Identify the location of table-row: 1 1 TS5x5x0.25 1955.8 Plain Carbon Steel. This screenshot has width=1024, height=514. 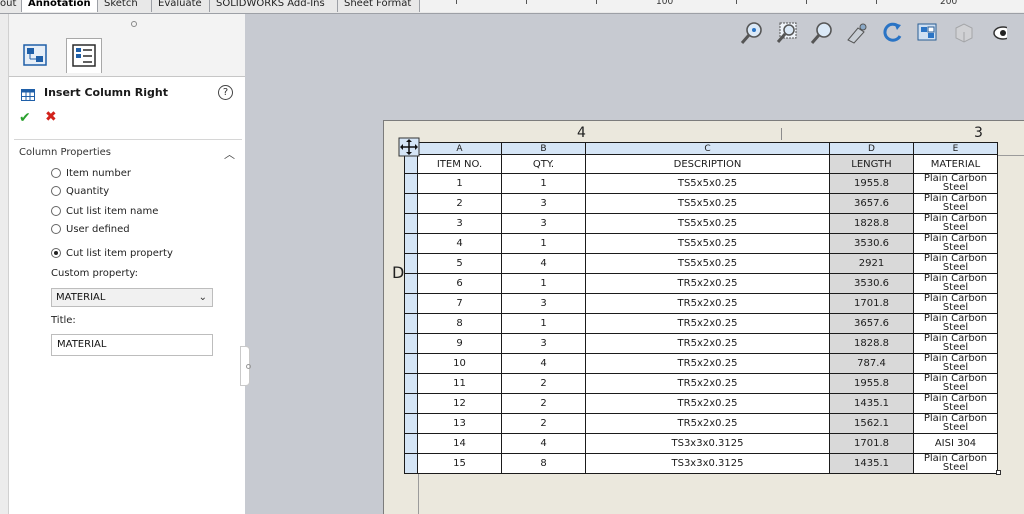
(701, 183).